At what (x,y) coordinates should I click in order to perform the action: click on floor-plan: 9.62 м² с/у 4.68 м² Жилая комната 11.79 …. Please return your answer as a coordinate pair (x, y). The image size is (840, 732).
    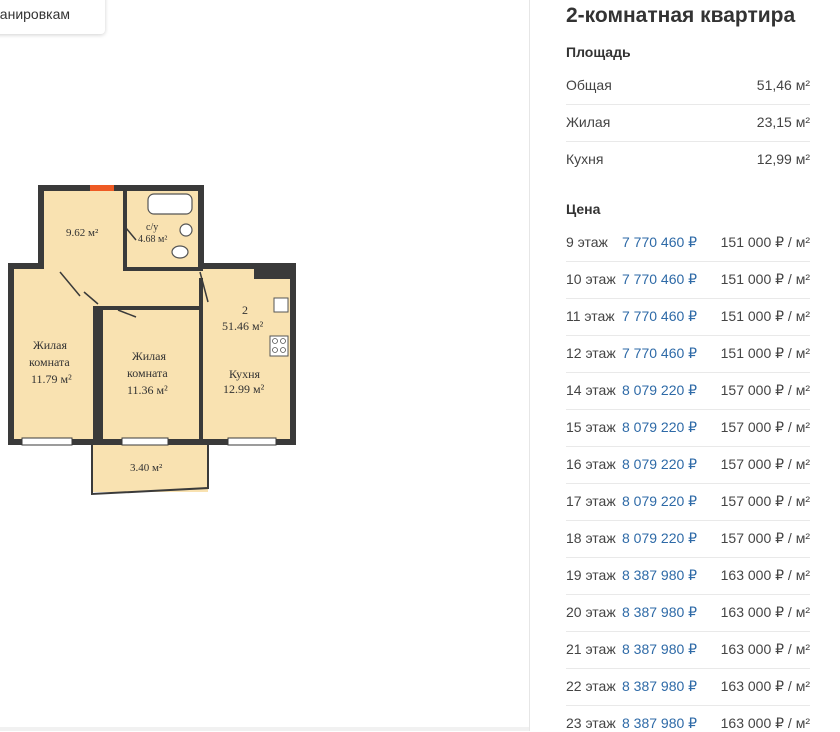
    Looking at the image, I should click on (152, 340).